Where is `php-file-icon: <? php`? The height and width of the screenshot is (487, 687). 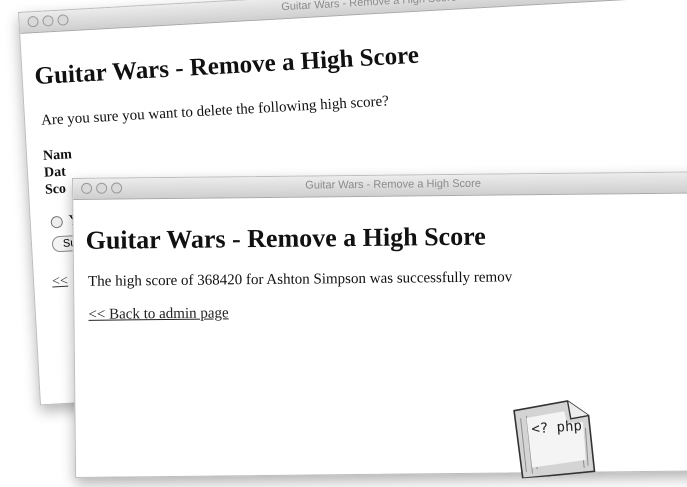 php-file-icon: <? php is located at coordinates (553, 437).